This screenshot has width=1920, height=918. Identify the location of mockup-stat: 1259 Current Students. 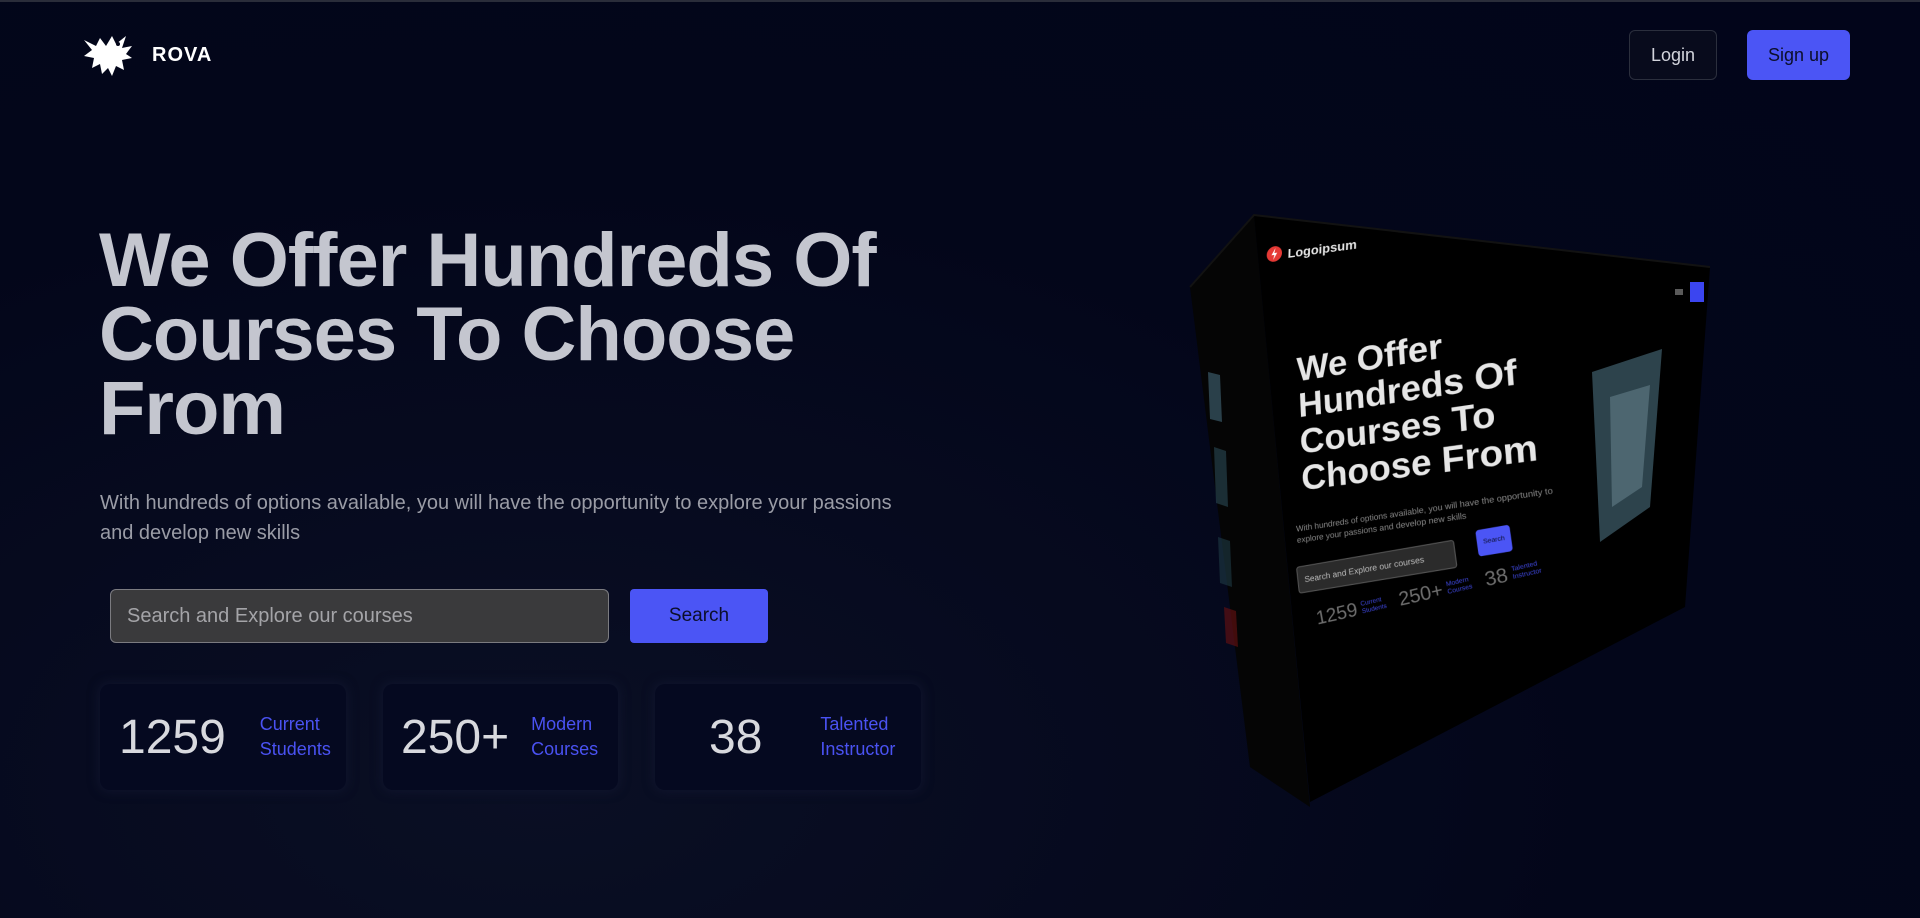
(1351, 611).